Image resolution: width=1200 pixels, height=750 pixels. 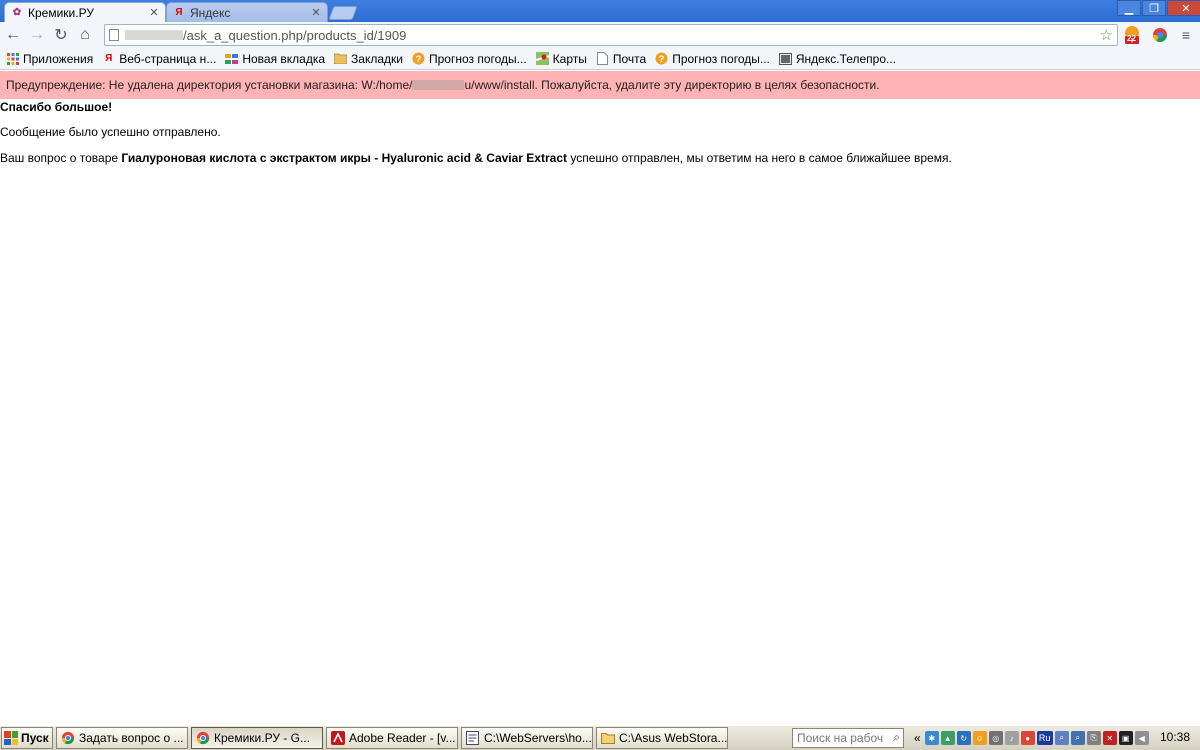 What do you see at coordinates (377, 58) in the screenshot?
I see `bookmark-label: Закладки` at bounding box center [377, 58].